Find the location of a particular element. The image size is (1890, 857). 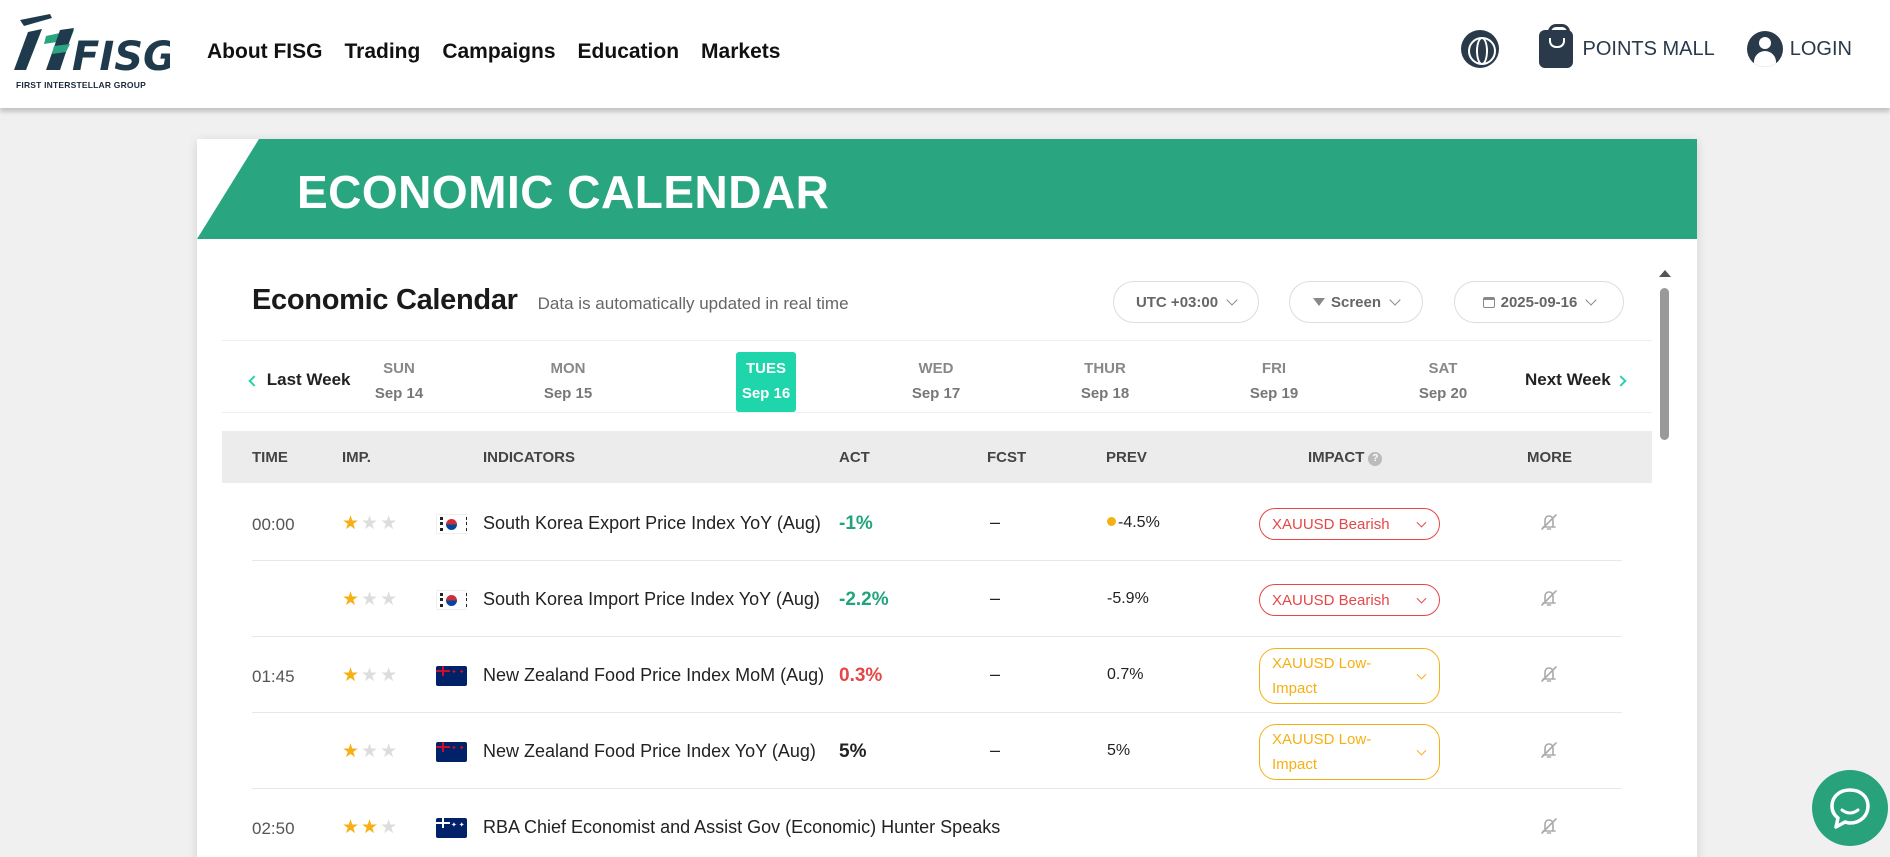

nav-trading: Trading is located at coordinates (382, 52).